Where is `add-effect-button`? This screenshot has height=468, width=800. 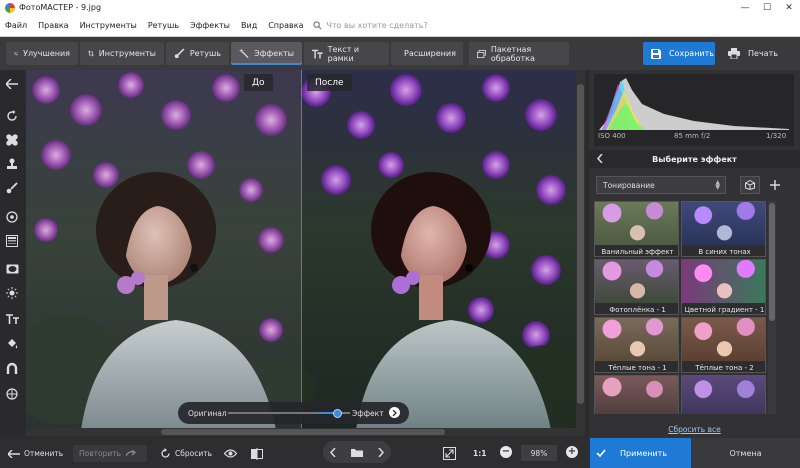
add-effect-button is located at coordinates (775, 185).